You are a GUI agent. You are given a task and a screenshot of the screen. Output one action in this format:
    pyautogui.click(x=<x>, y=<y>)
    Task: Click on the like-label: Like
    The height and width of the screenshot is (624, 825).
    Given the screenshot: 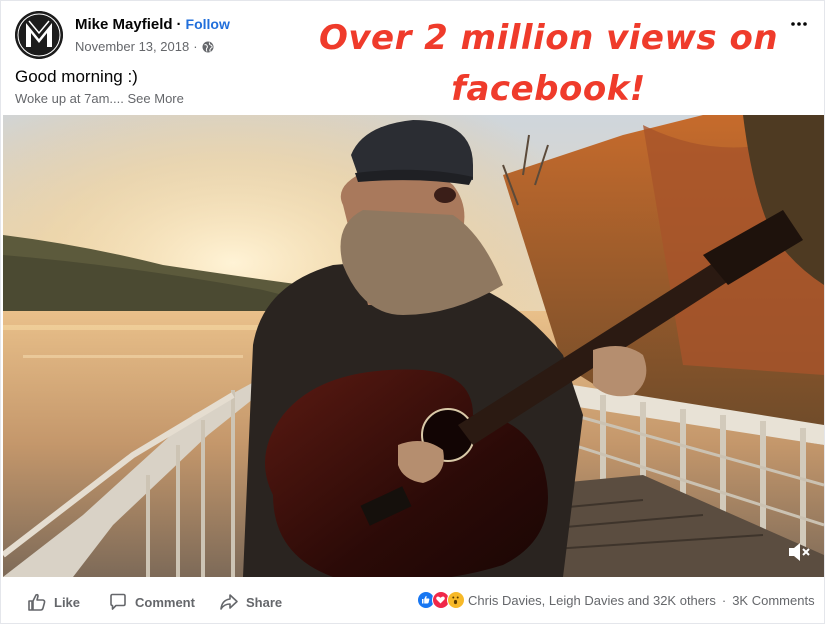 What is the action you would take?
    pyautogui.click(x=67, y=602)
    